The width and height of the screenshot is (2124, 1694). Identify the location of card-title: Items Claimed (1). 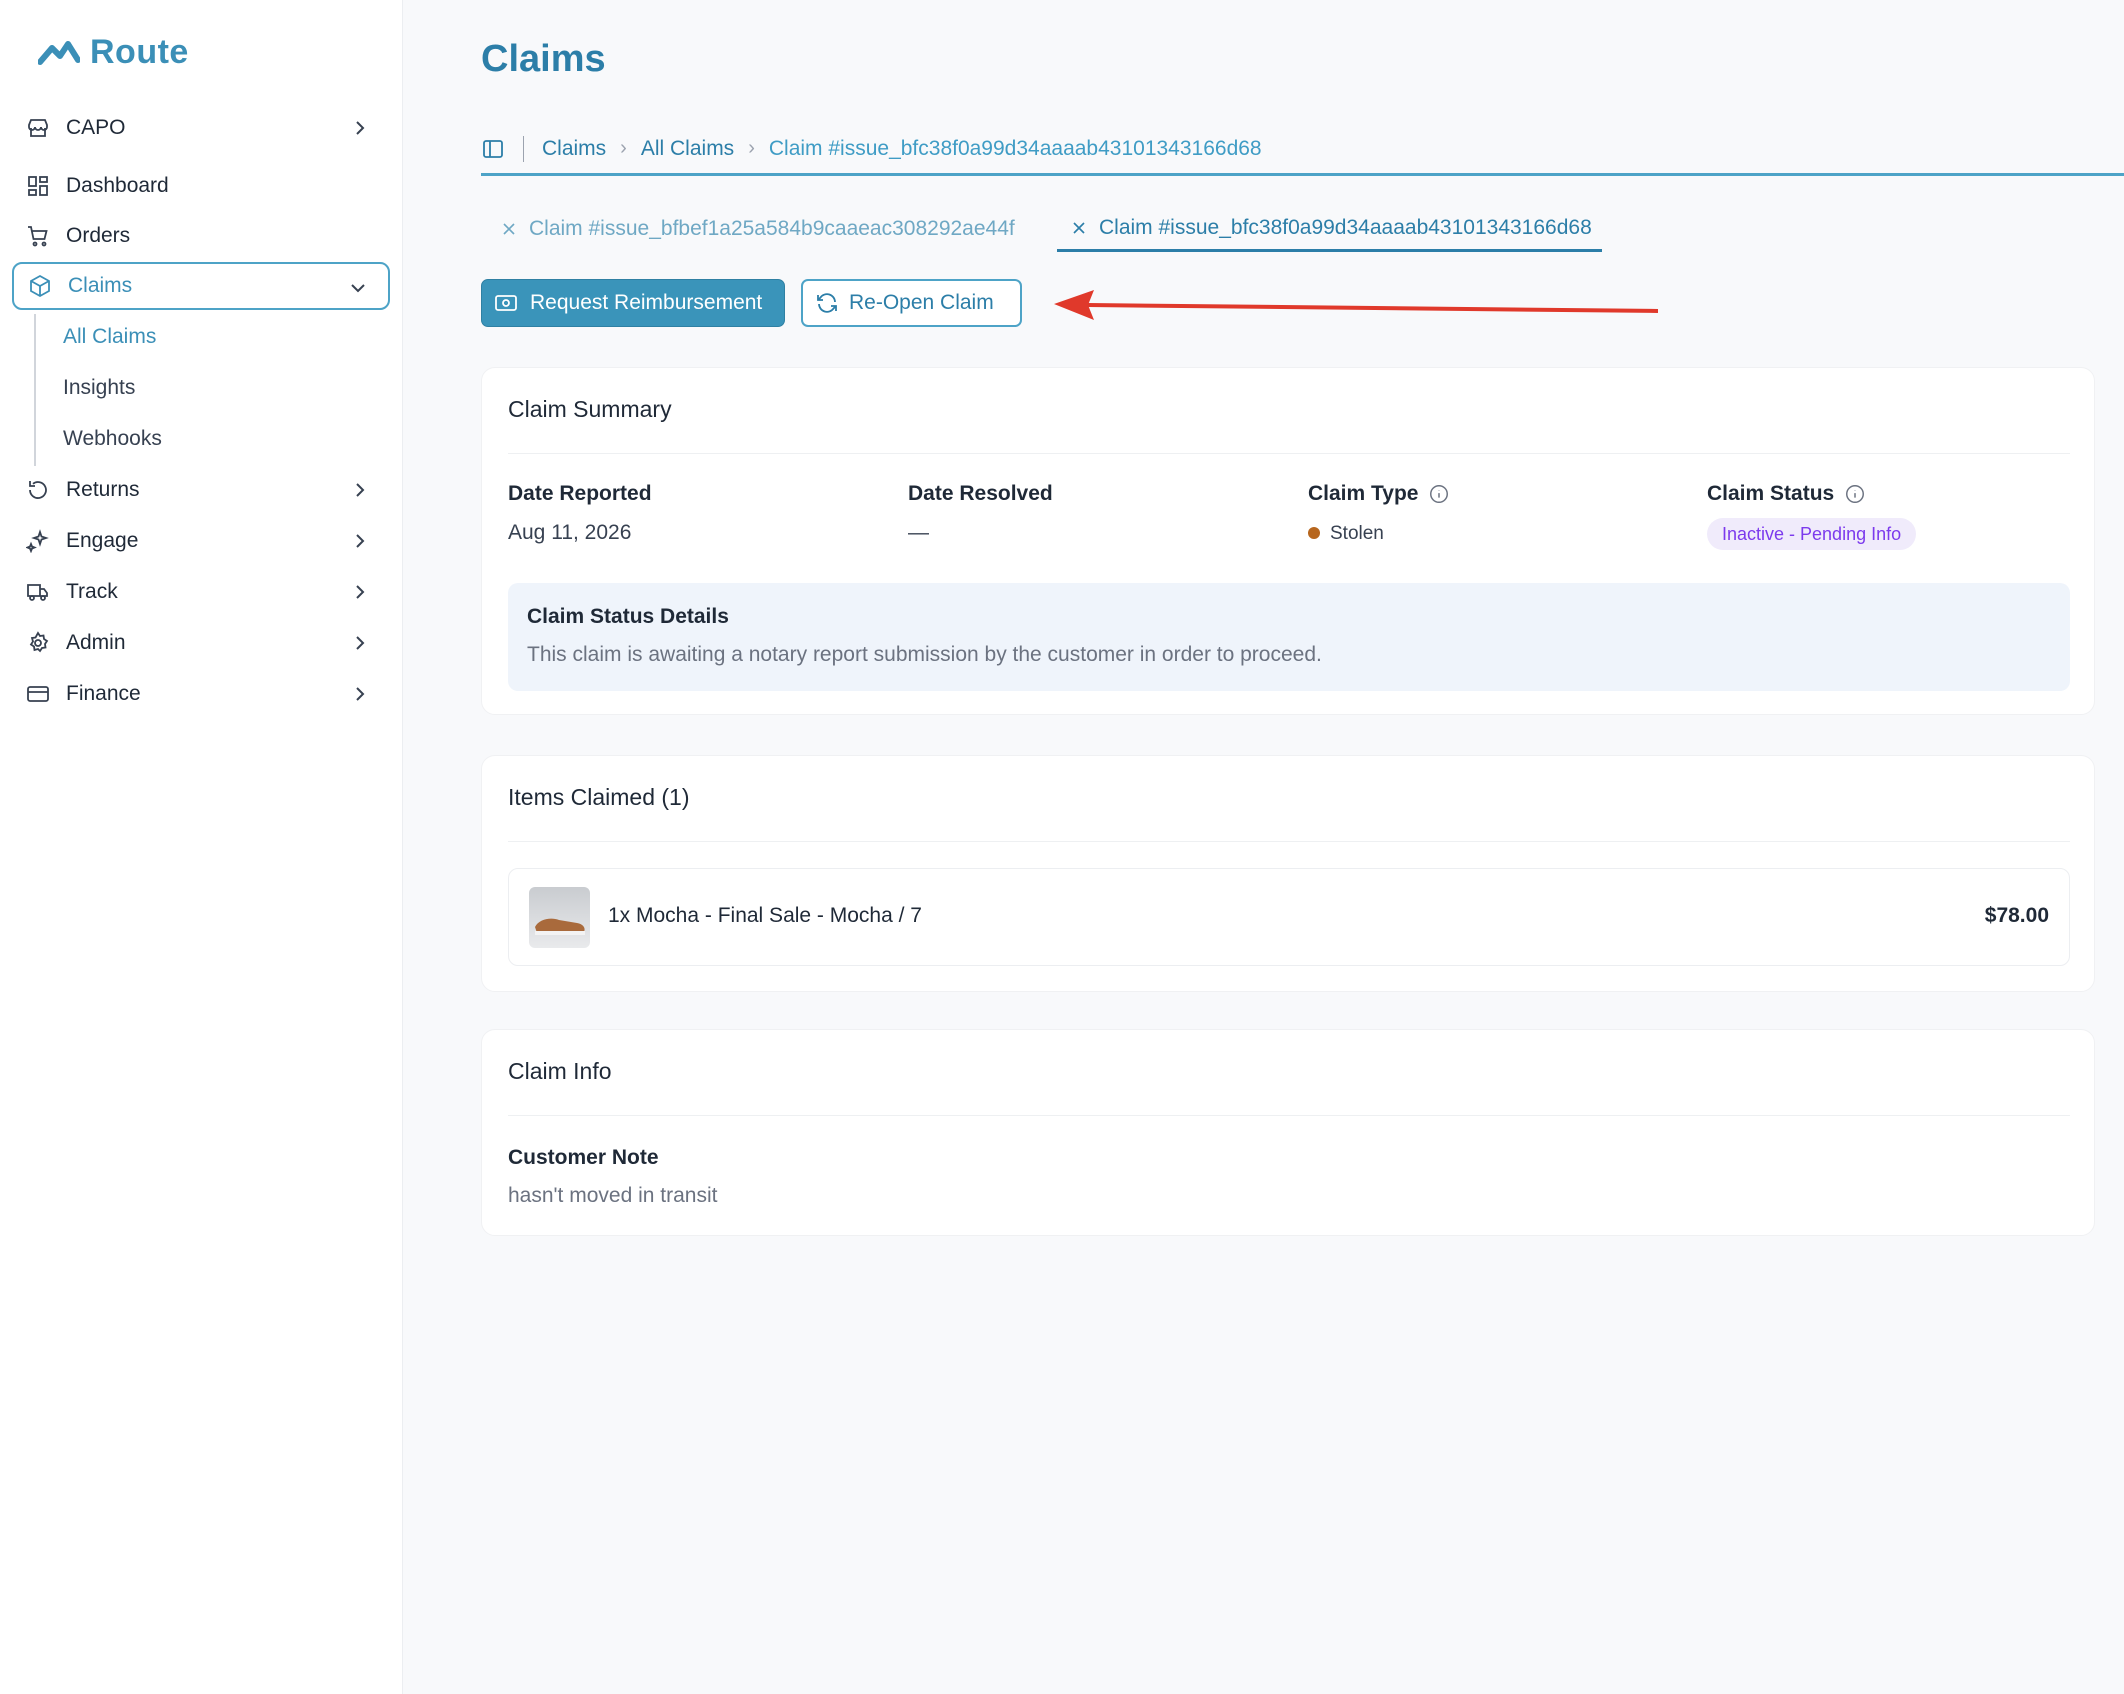
(599, 797).